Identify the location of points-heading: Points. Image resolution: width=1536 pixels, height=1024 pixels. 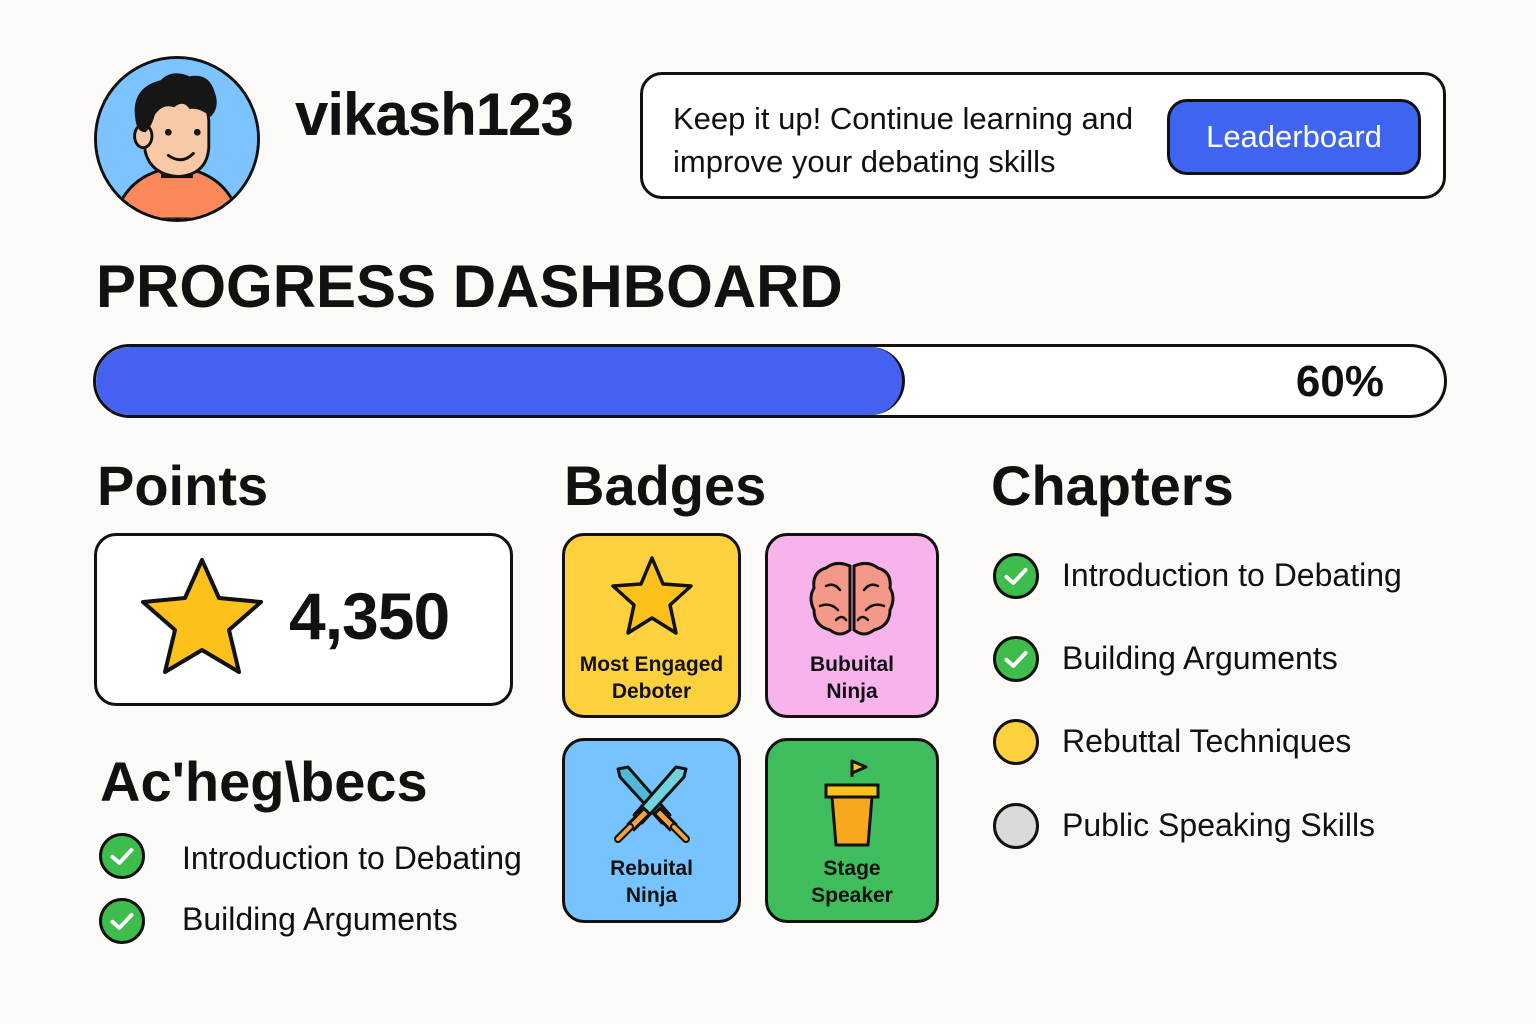
(183, 485).